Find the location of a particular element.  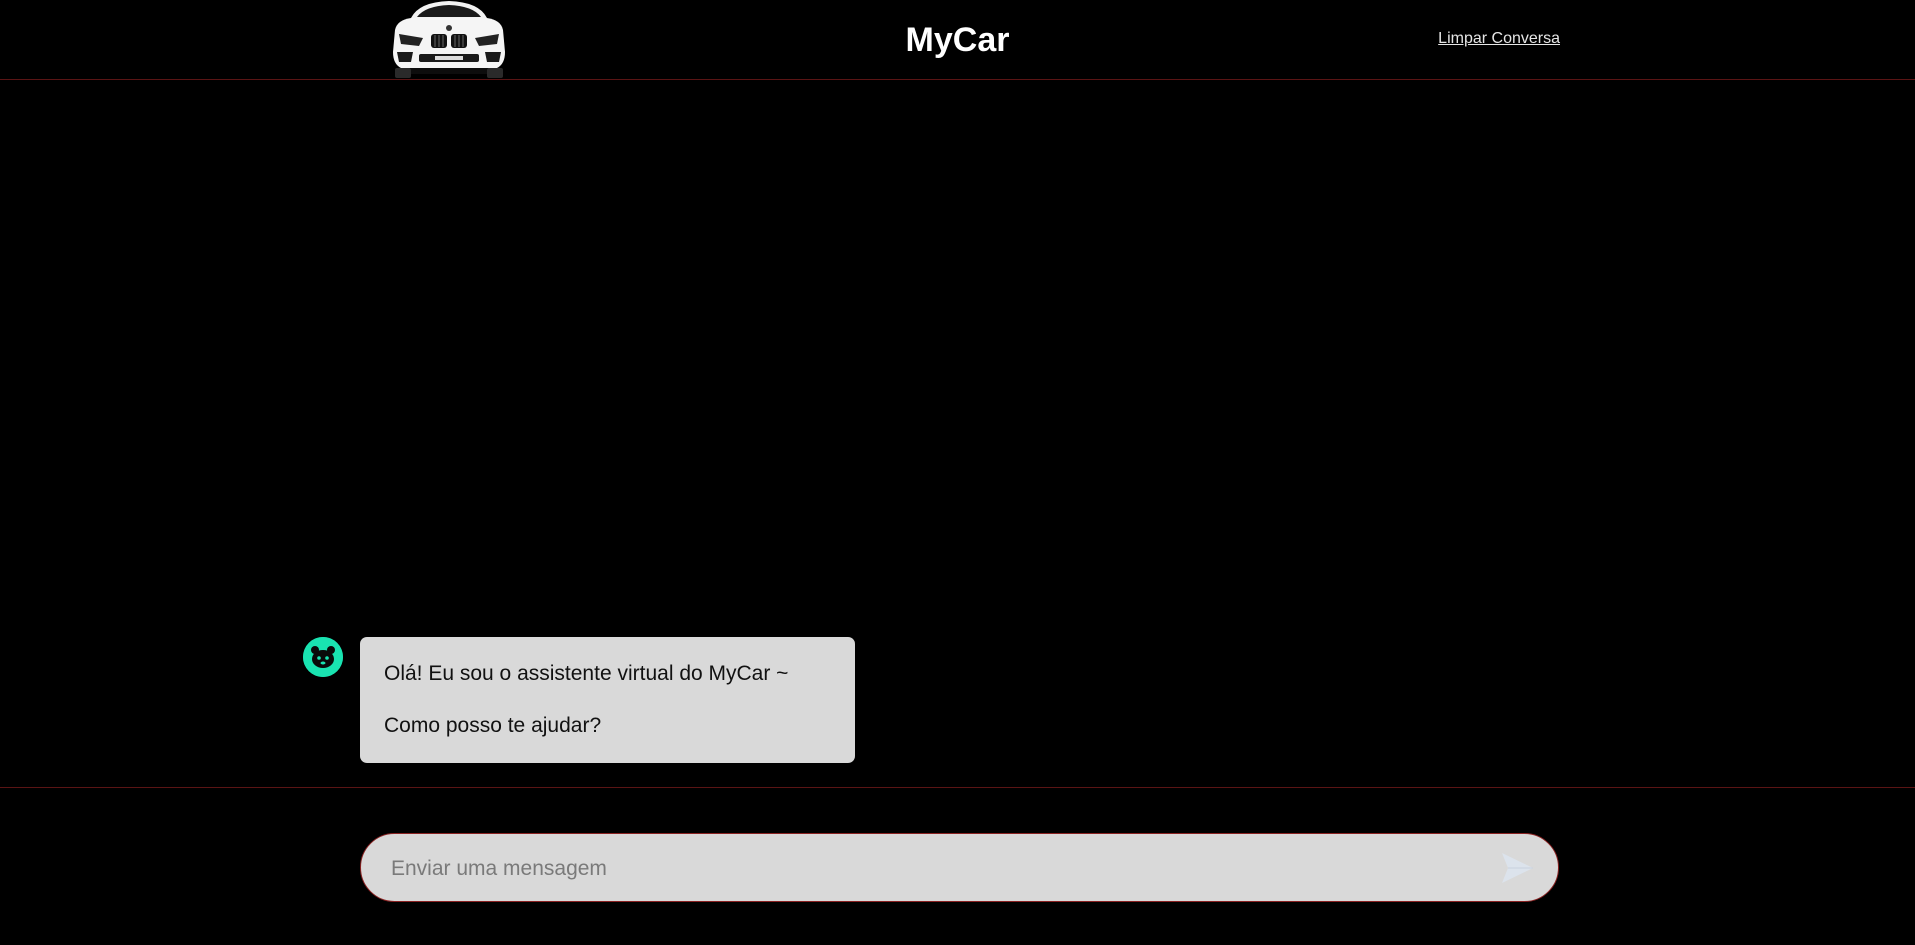

send-icon is located at coordinates (1517, 868).